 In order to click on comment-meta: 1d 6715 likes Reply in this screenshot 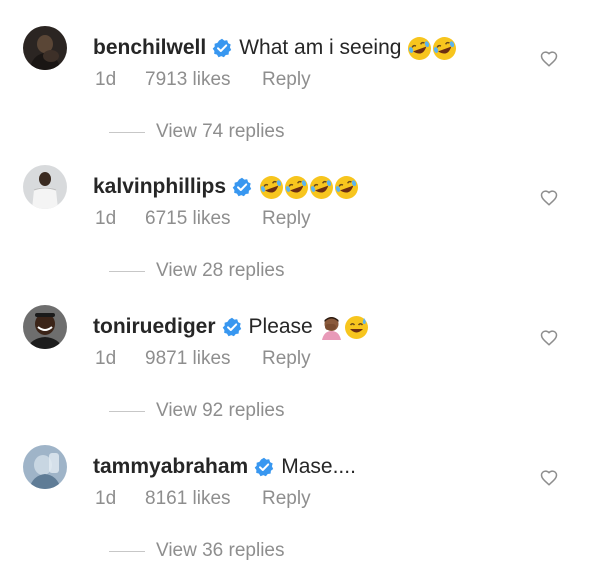, I will do `click(203, 219)`.